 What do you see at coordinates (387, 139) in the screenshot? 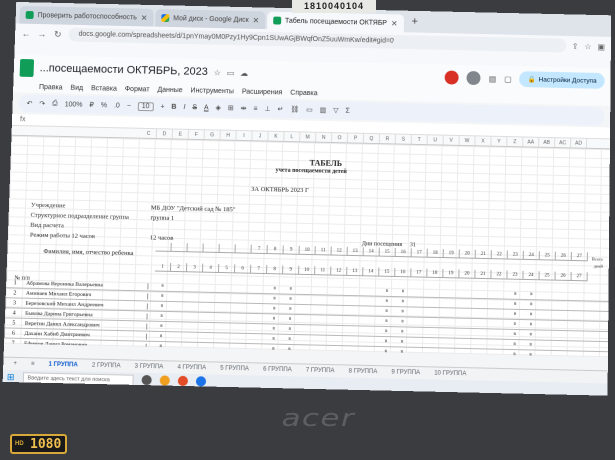
I see `column-header: R` at bounding box center [387, 139].